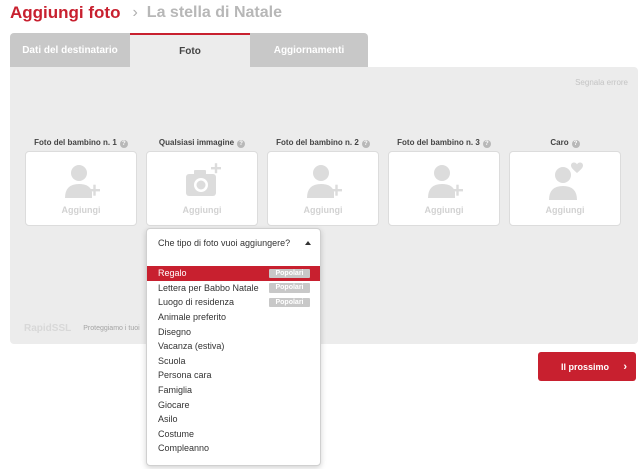 Image resolution: width=642 pixels, height=469 pixels. Describe the element at coordinates (233, 331) in the screenshot. I see `option-disegno: Disegno` at that location.